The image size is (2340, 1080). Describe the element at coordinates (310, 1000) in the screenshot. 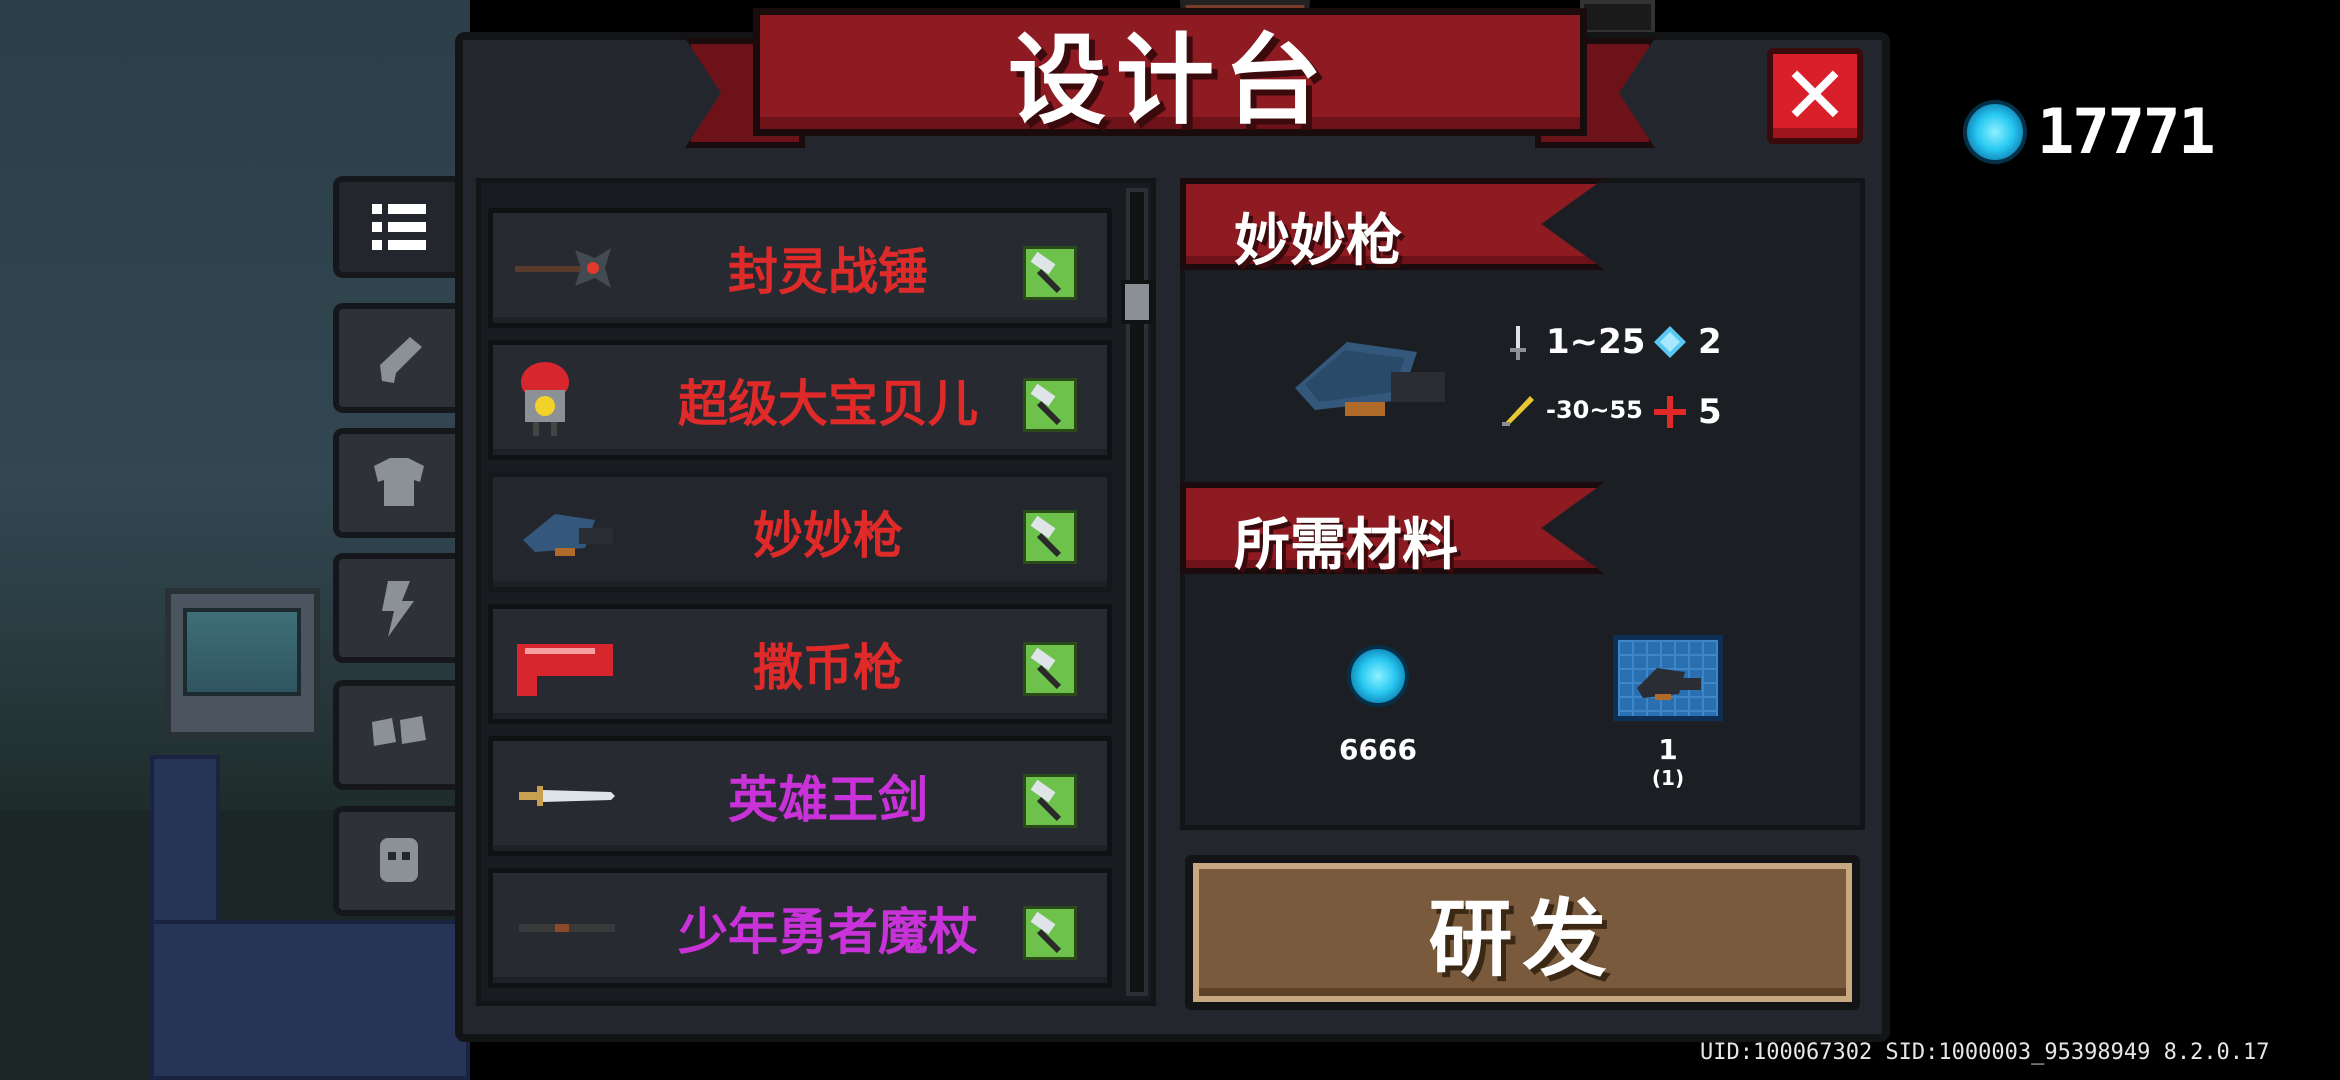

I see `rock-ground` at that location.